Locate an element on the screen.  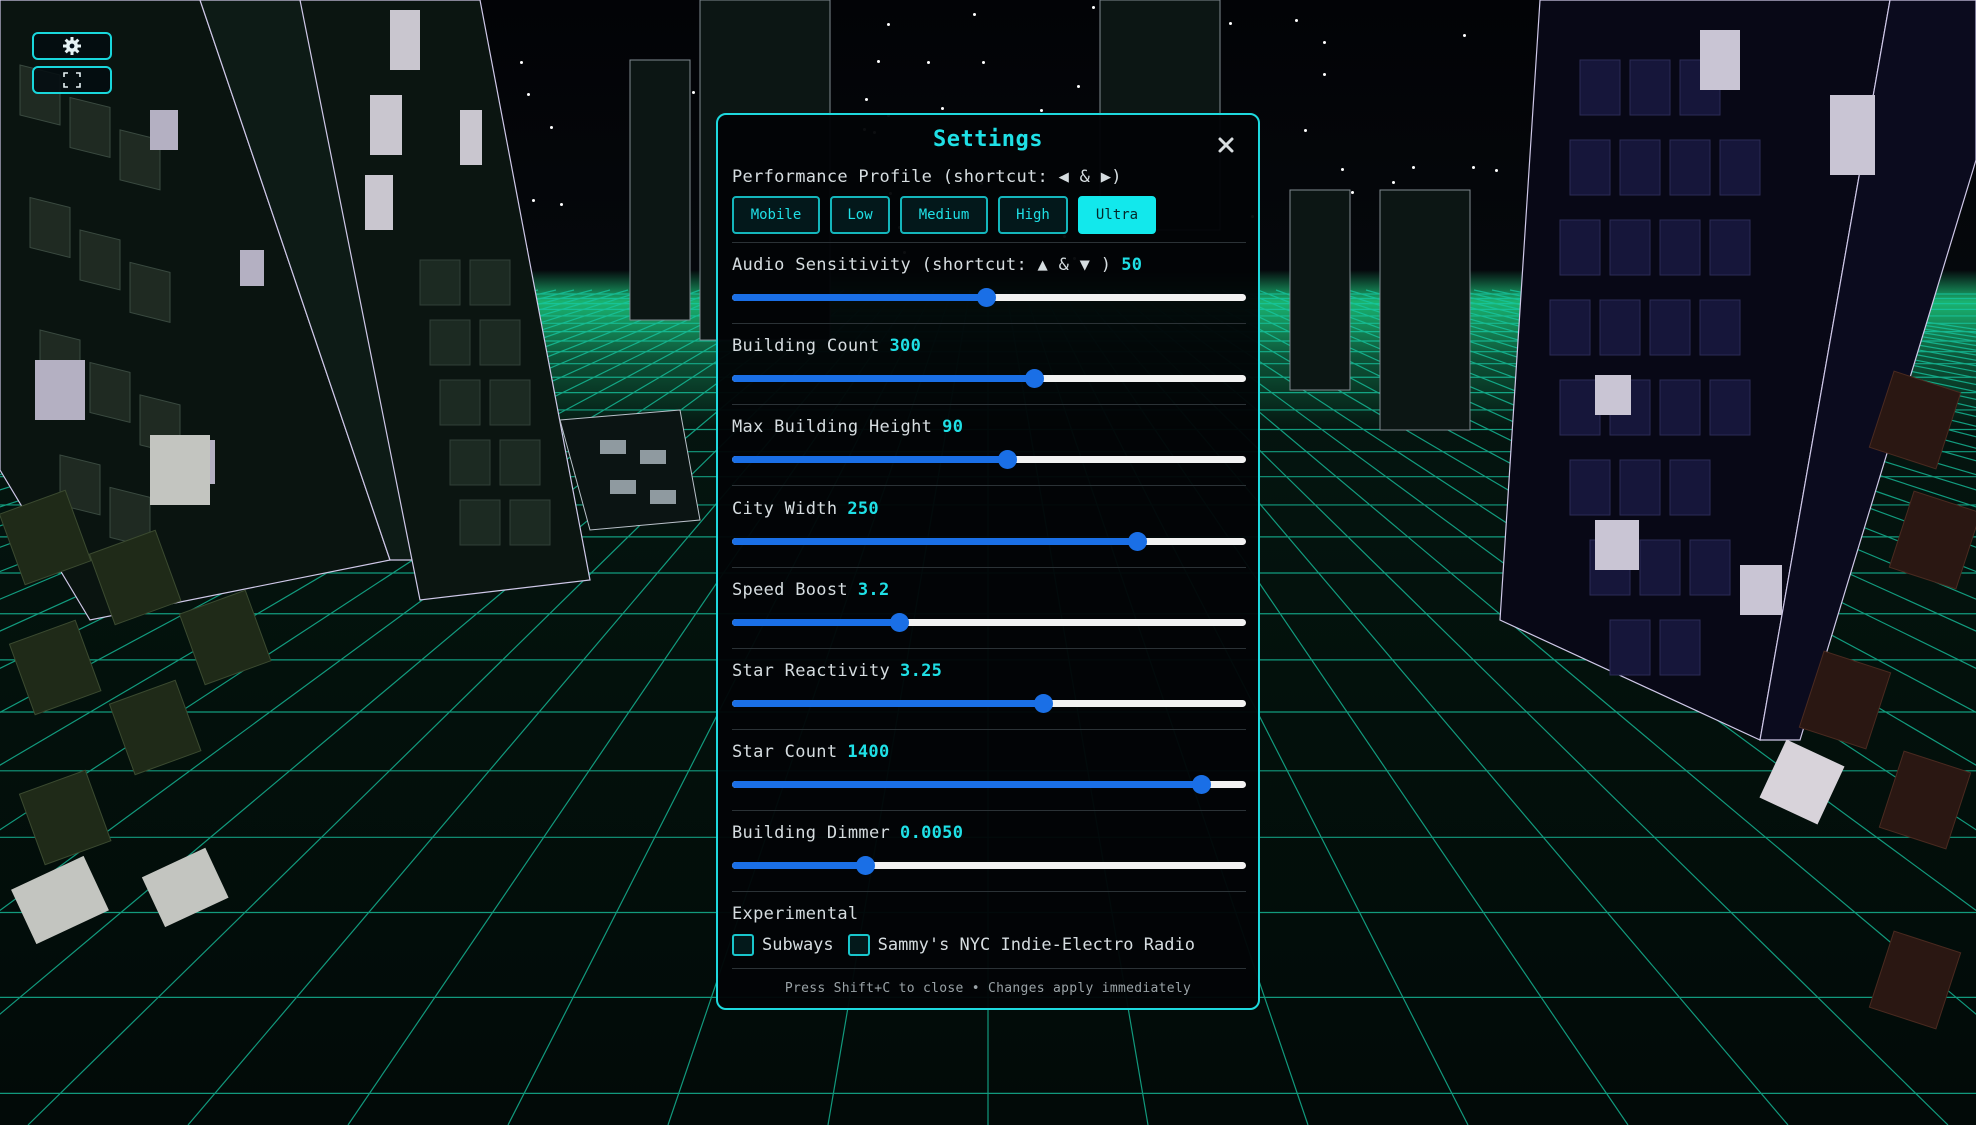
profile-button-high: High is located at coordinates (1033, 215).